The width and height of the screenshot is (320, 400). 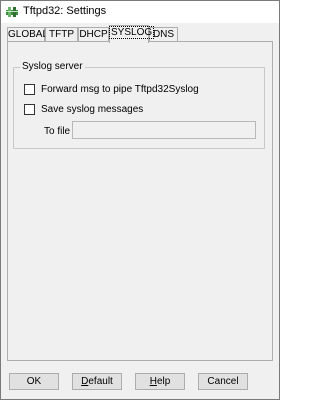 What do you see at coordinates (140, 12) in the screenshot?
I see `title-bar: Tftpd32: Settings` at bounding box center [140, 12].